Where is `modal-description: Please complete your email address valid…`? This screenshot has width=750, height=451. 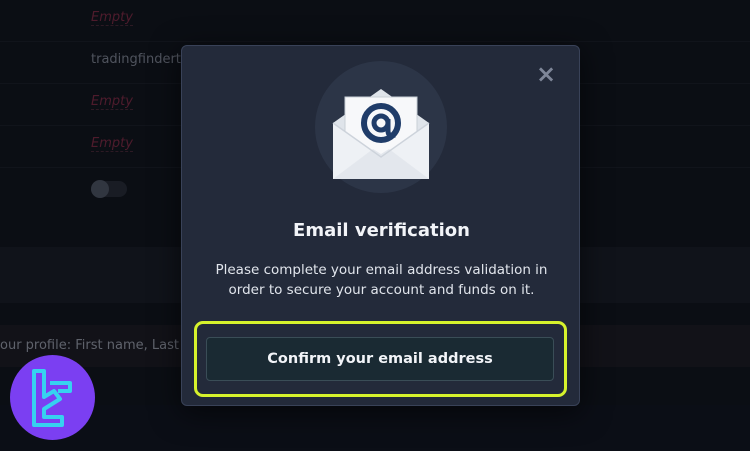
modal-description: Please complete your email address valid… is located at coordinates (381, 280).